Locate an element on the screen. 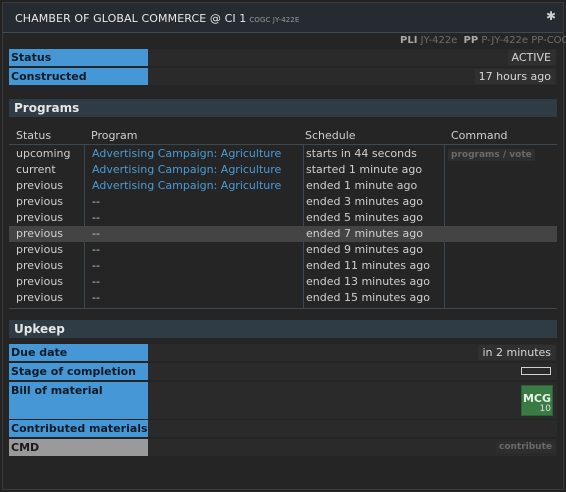  program-schedule: ended 7 minutes ago is located at coordinates (364, 233).